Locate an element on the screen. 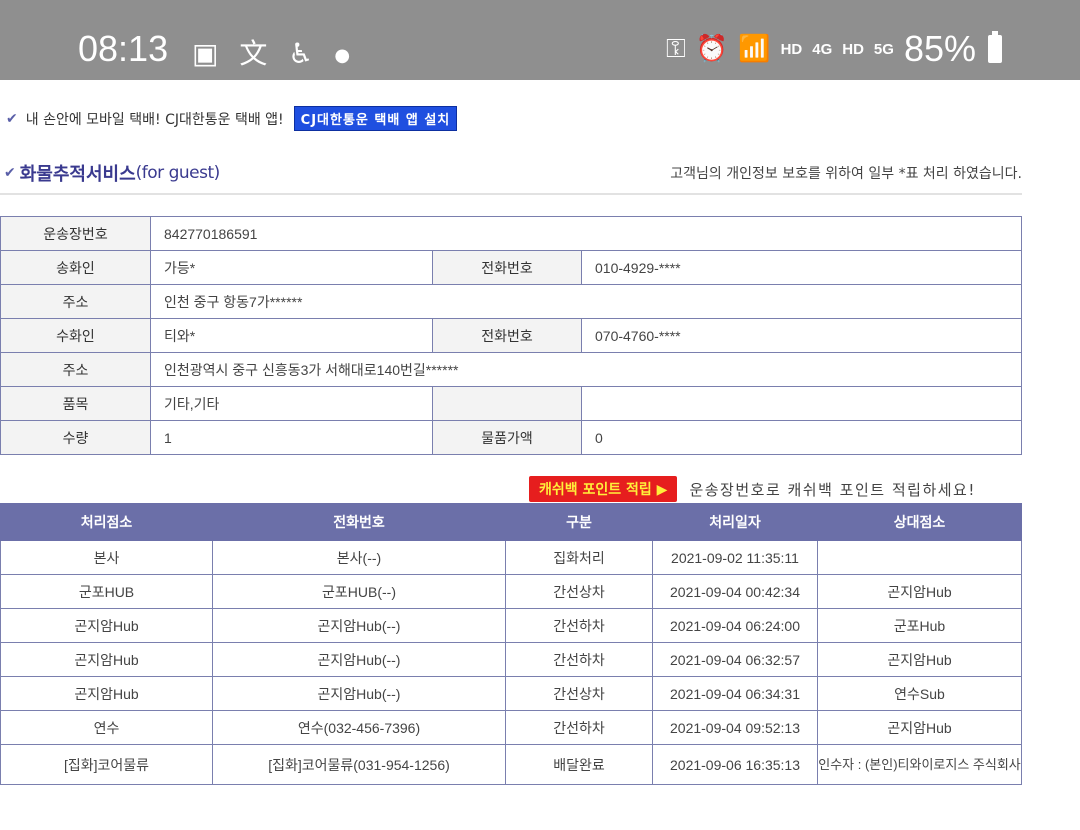 The image size is (1080, 830). image-icon: ▣ is located at coordinates (205, 53).